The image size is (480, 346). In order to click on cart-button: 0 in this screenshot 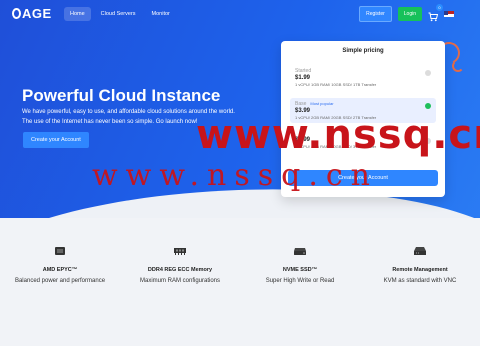, I will do `click(435, 13)`.